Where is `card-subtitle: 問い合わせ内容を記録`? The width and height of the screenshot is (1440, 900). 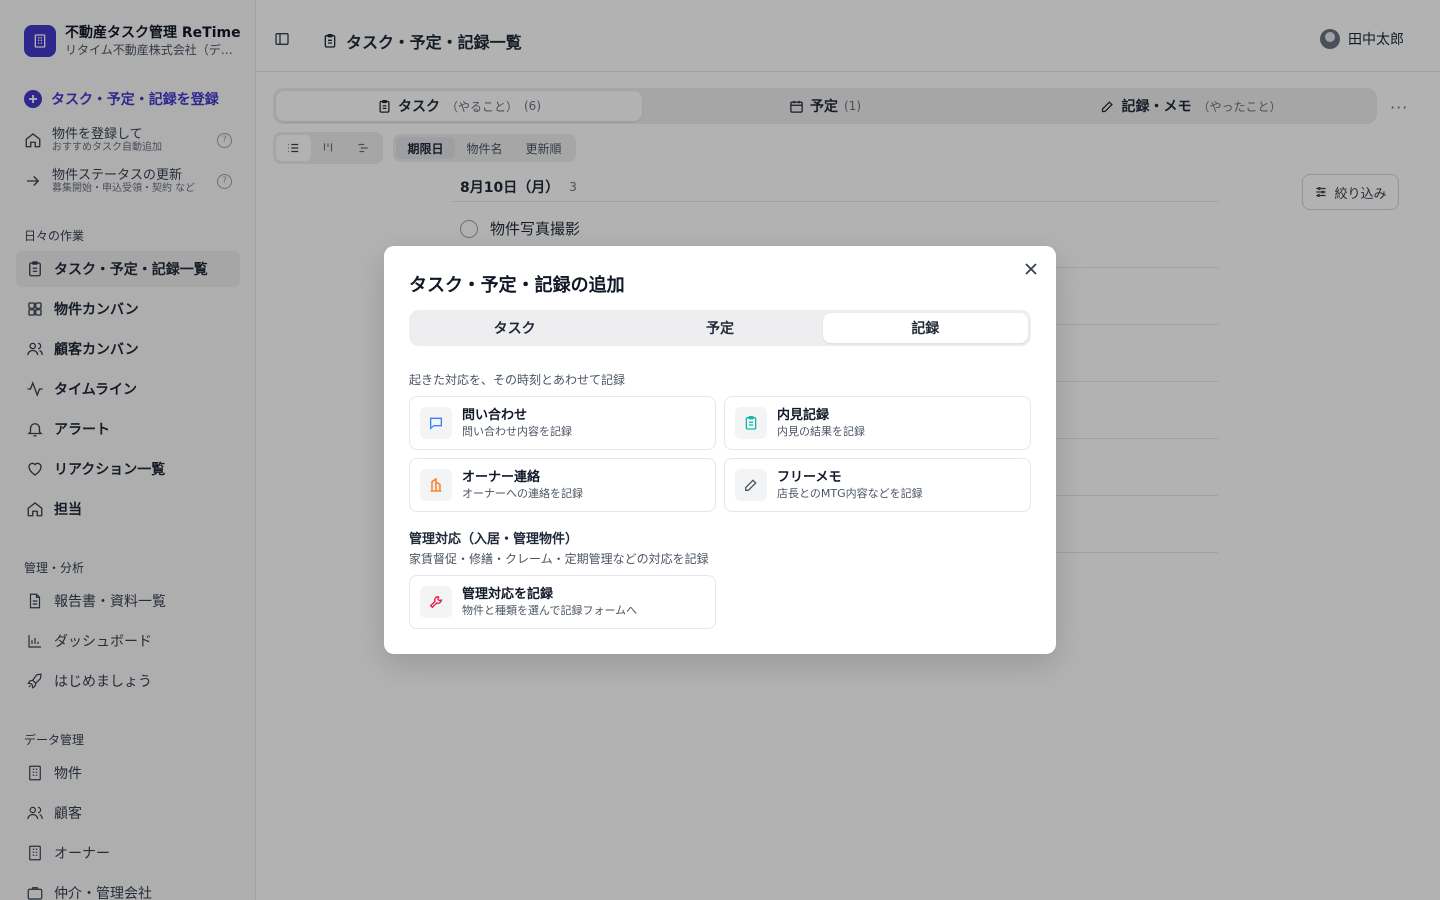
card-subtitle: 問い合わせ内容を記録 is located at coordinates (517, 431).